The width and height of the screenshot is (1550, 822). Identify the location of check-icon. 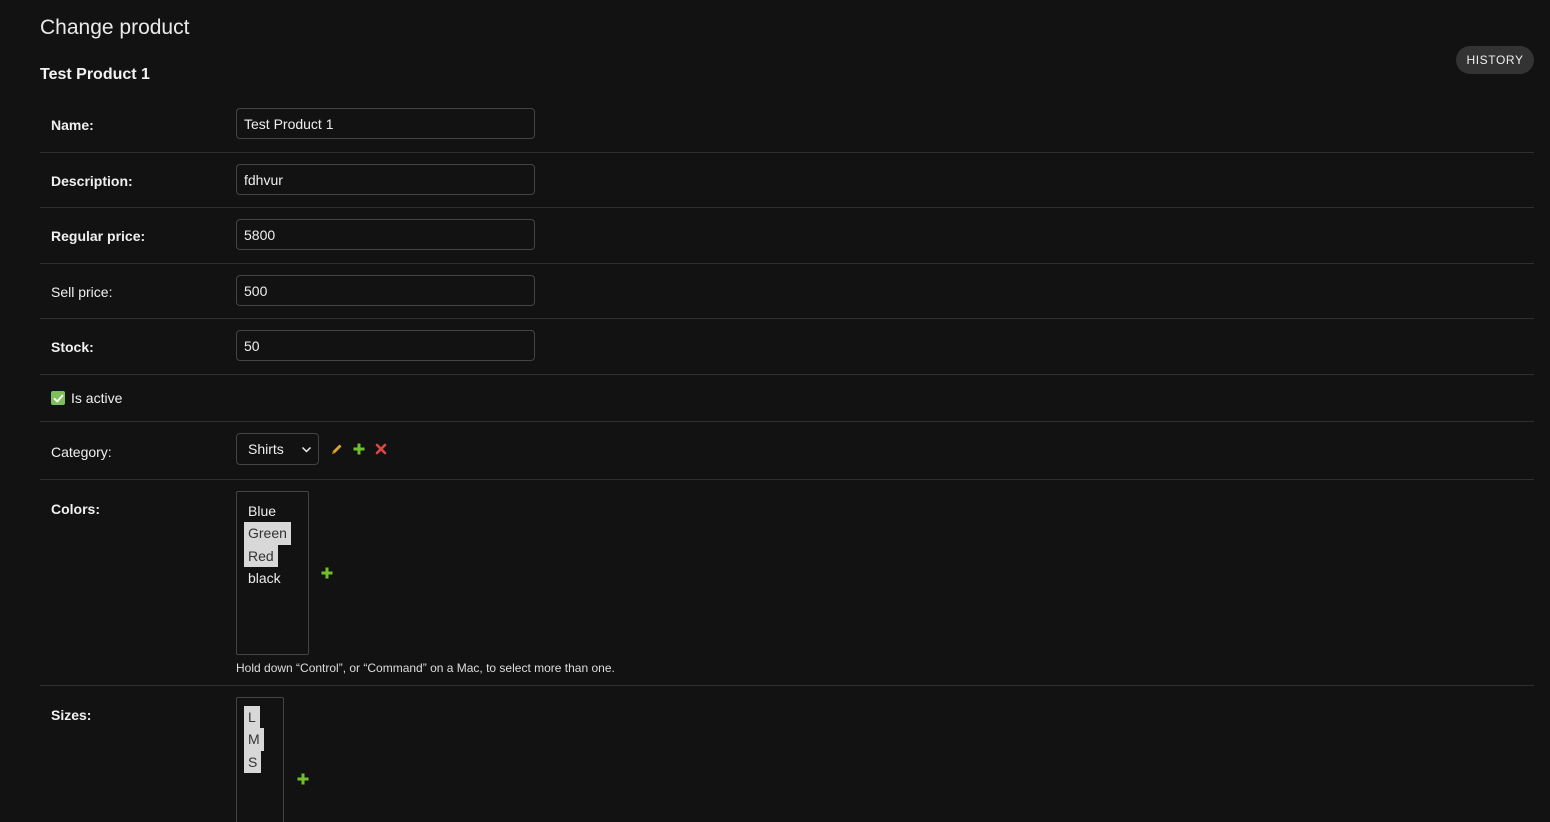
(58, 398).